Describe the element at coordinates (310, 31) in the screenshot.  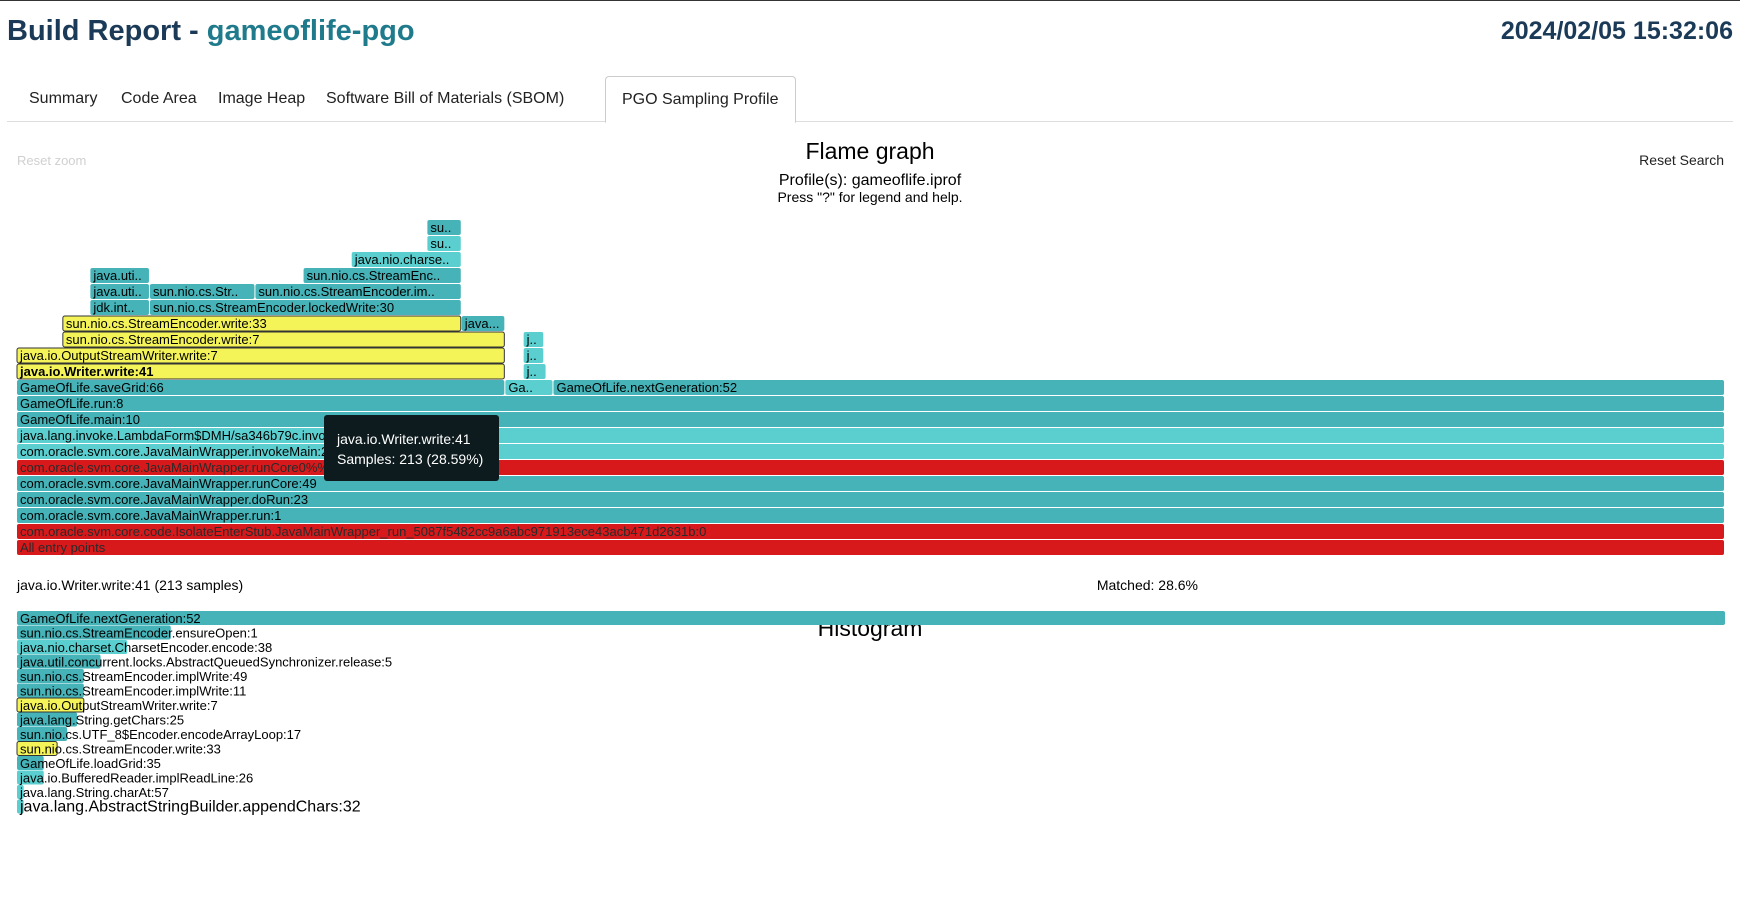
I see `project-name: gameoflife-pgo` at that location.